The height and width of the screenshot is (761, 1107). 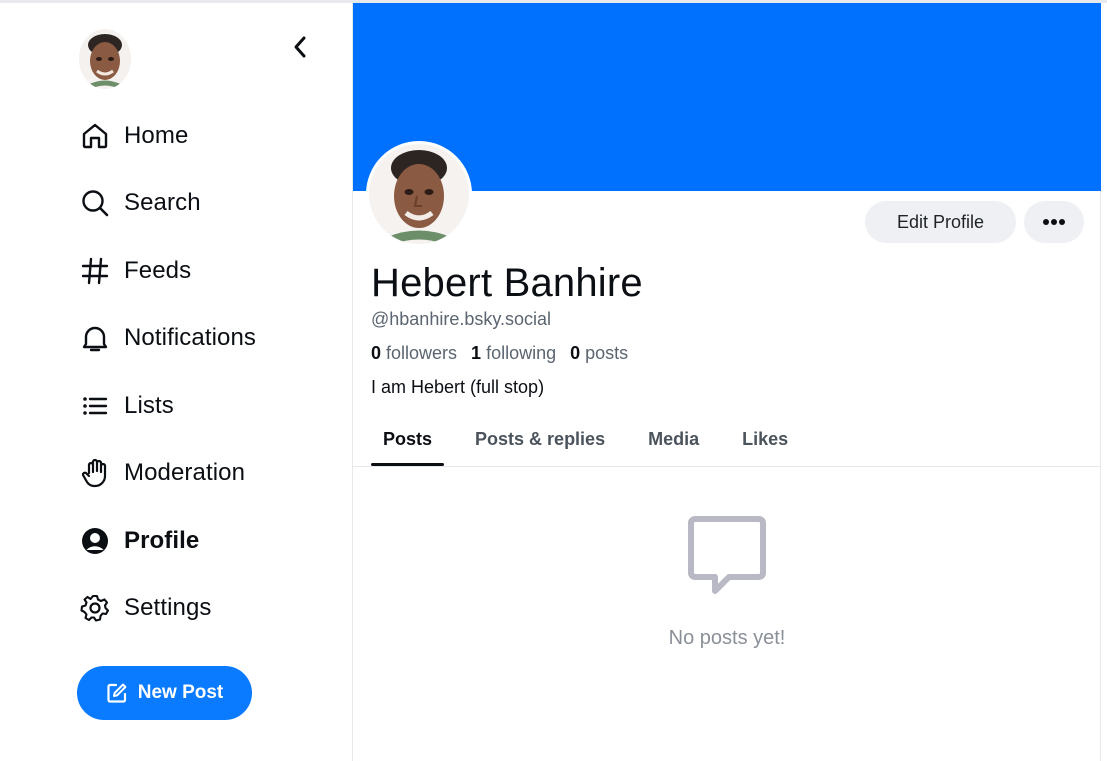 I want to click on sidebar-item-moderation: Moderation, so click(x=167, y=474).